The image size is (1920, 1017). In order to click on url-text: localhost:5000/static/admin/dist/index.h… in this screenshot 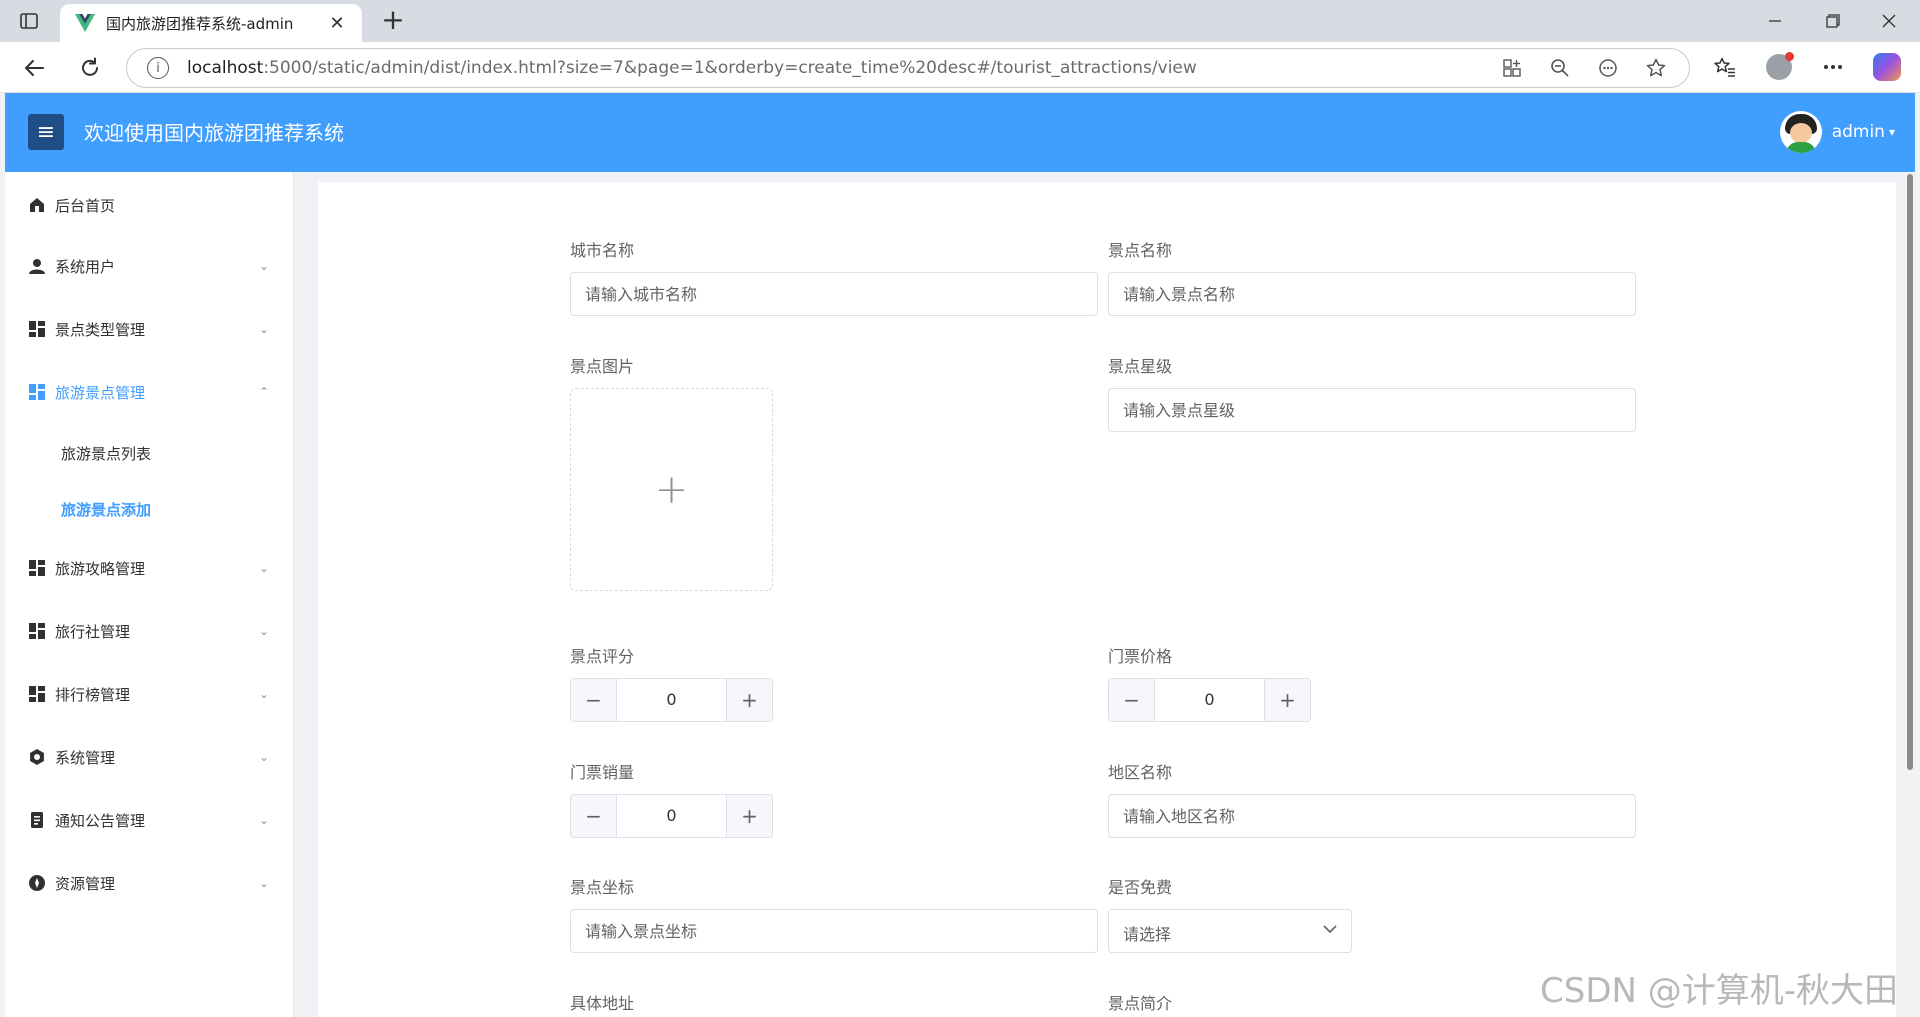, I will do `click(692, 68)`.